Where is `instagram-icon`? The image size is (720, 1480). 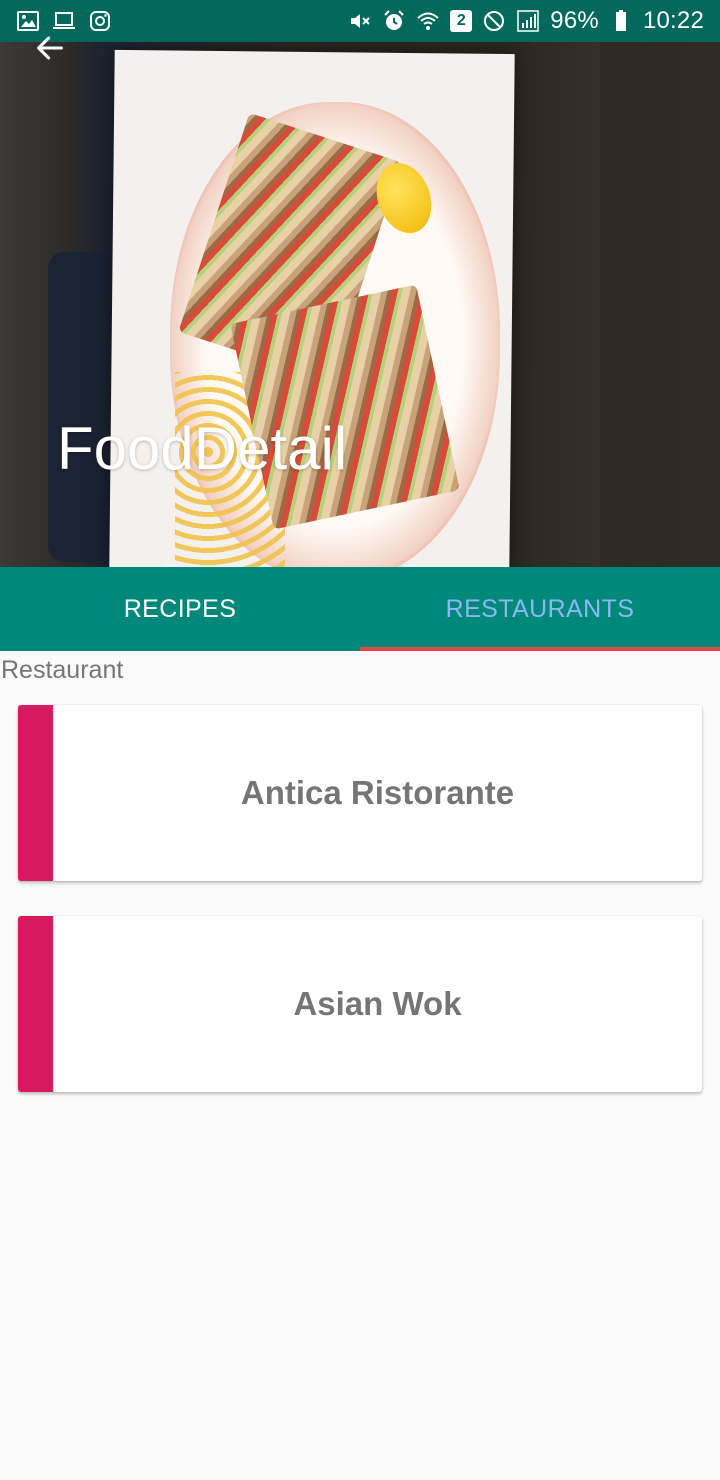
instagram-icon is located at coordinates (100, 21).